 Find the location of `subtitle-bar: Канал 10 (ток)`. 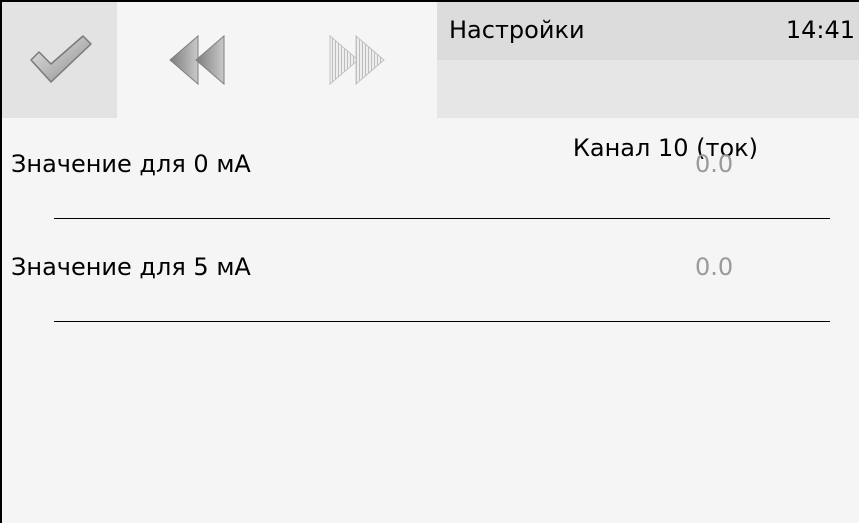

subtitle-bar: Канал 10 (ток) is located at coordinates (648, 111).